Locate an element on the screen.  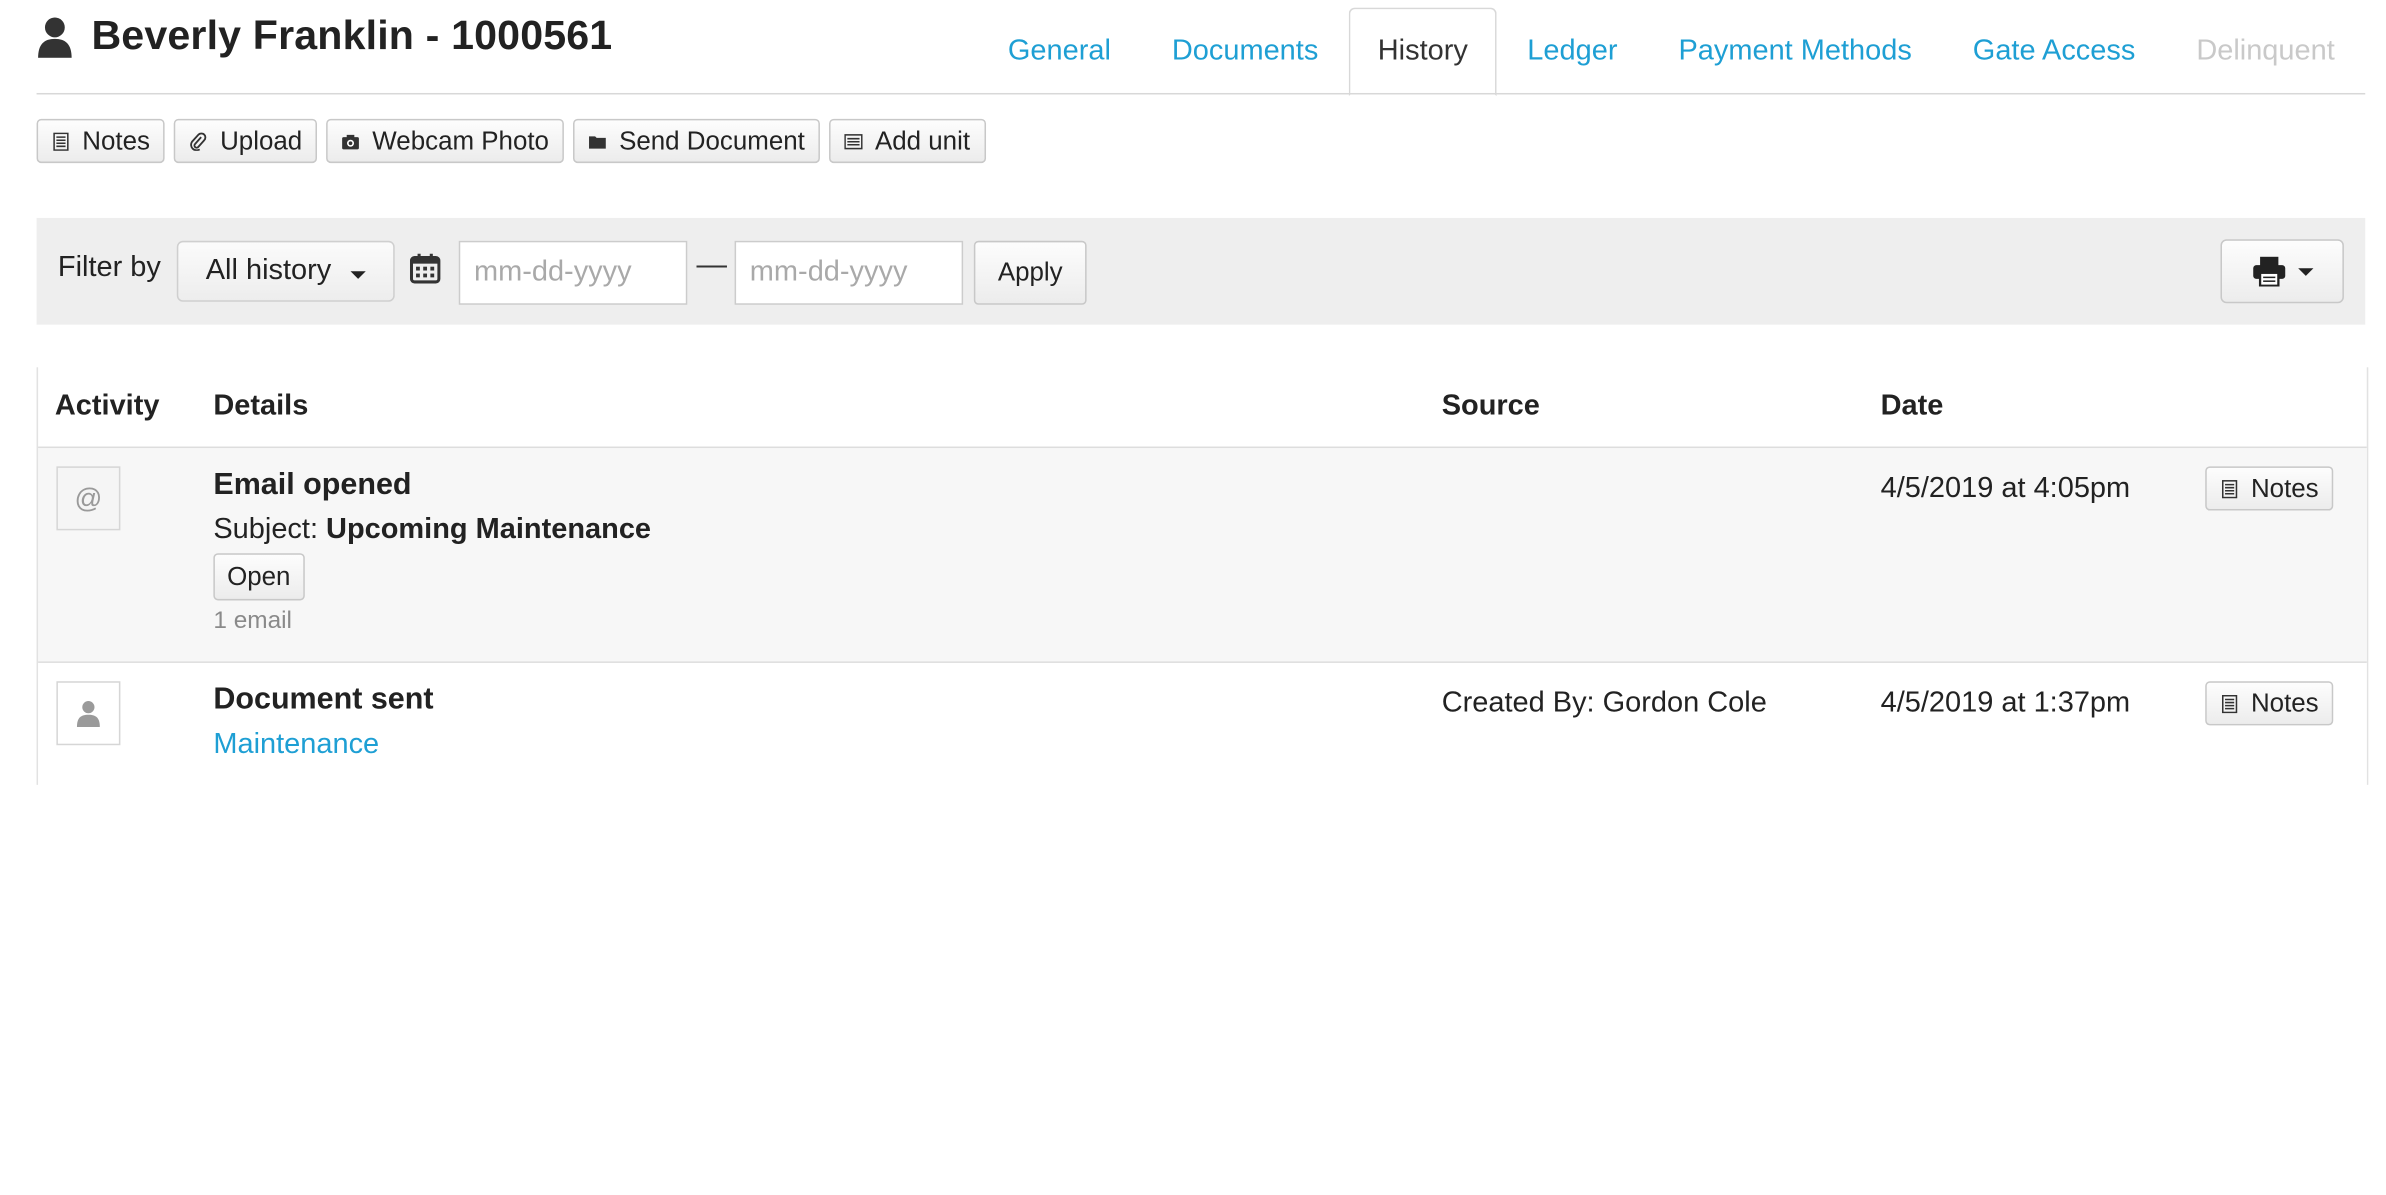
customer-name: Beverly Franklin - 1000561 is located at coordinates (352, 35).